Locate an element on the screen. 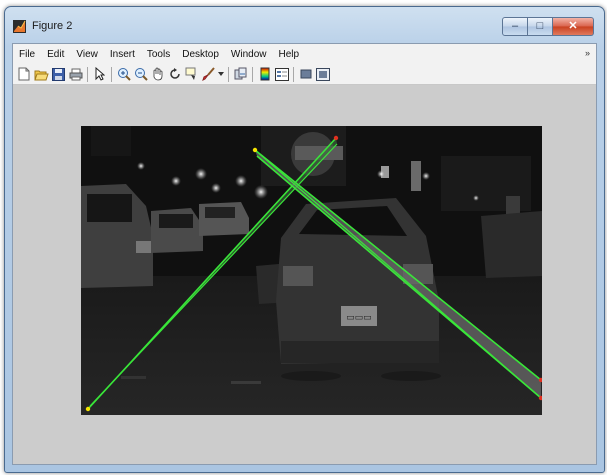 The width and height of the screenshot is (607, 475). maximize-button: □ is located at coordinates (540, 26).